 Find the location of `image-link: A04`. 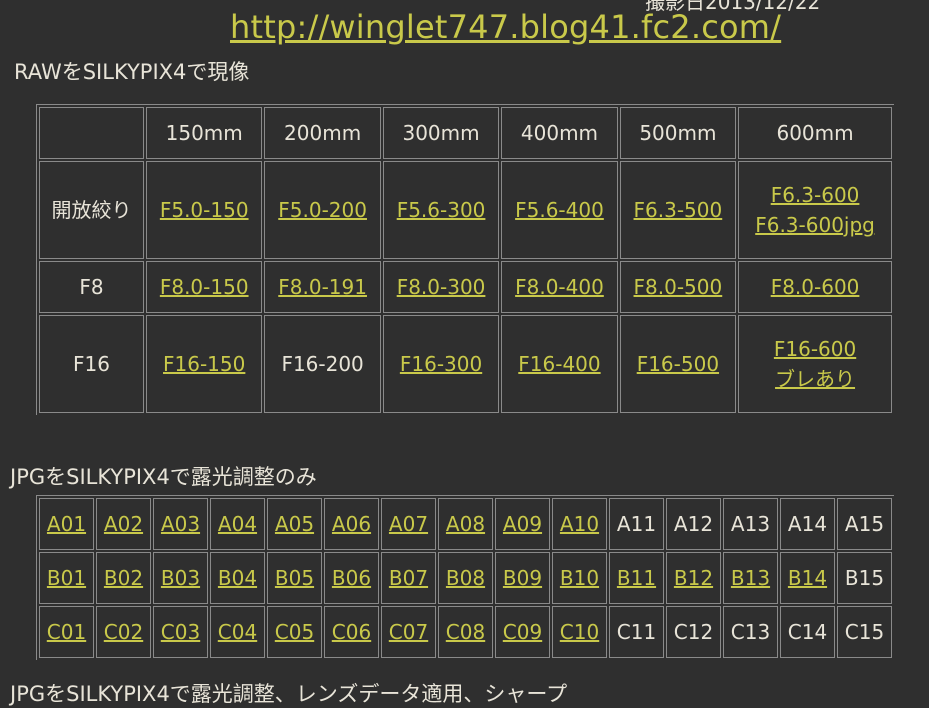

image-link: A04 is located at coordinates (237, 524).